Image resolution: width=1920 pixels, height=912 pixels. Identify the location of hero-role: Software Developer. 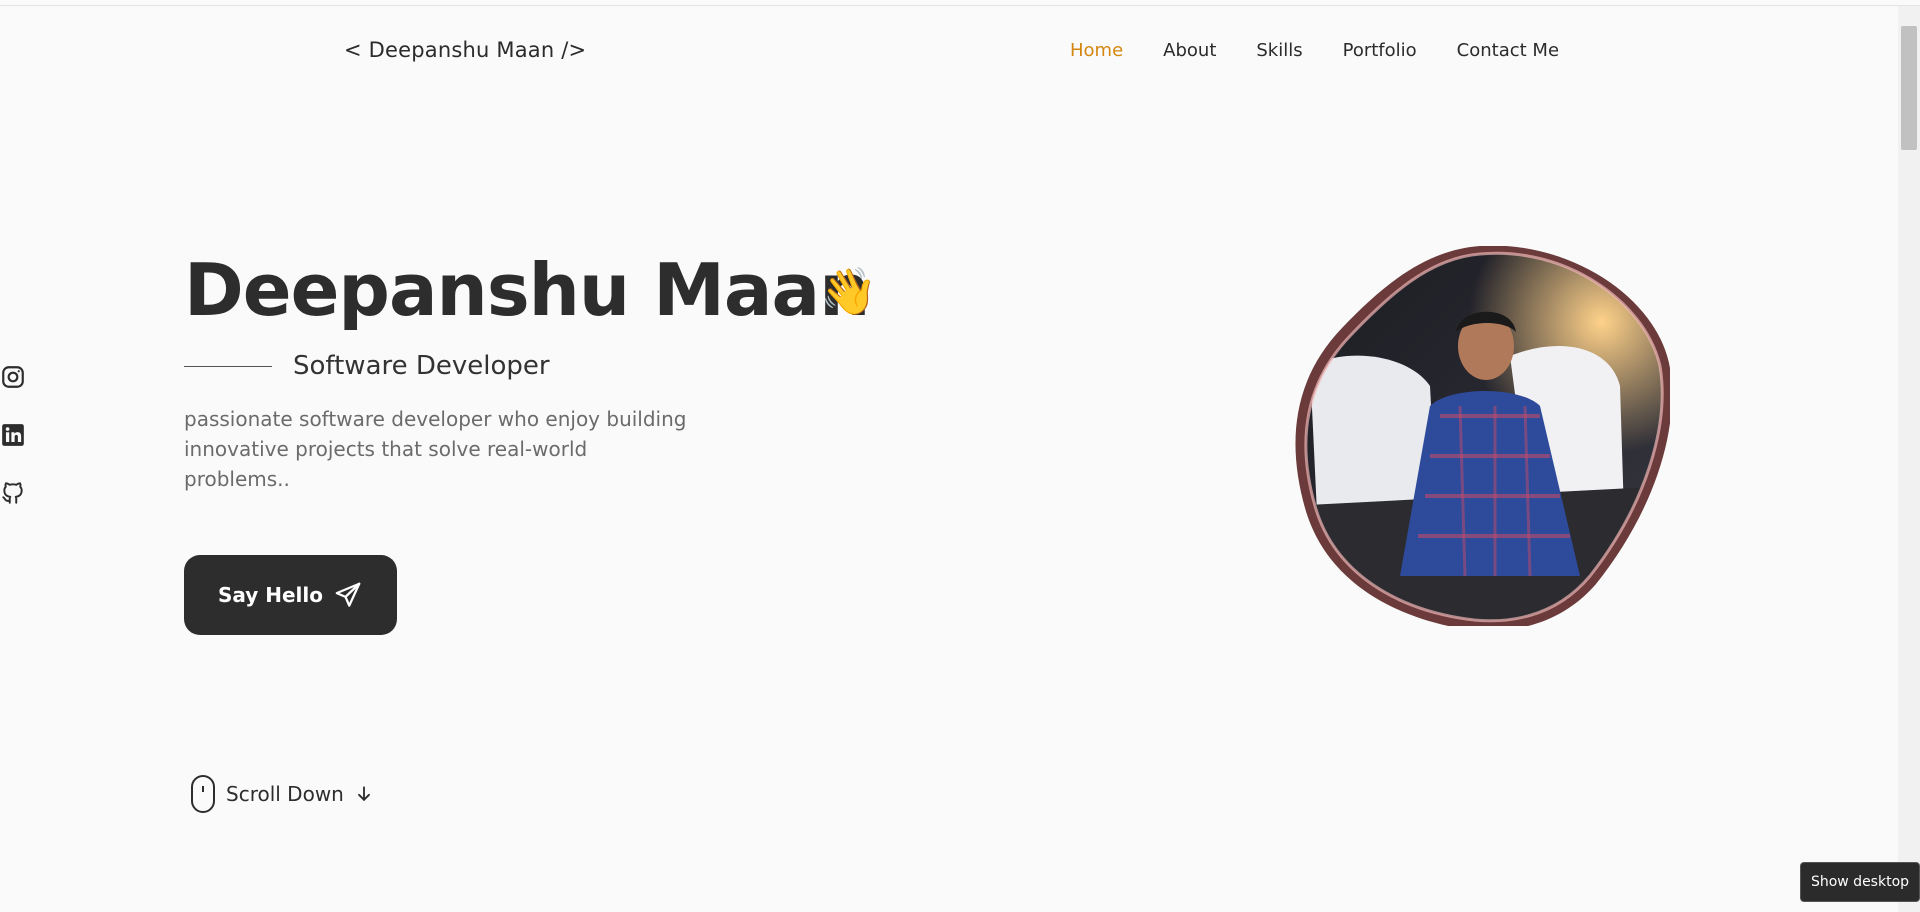
(421, 366).